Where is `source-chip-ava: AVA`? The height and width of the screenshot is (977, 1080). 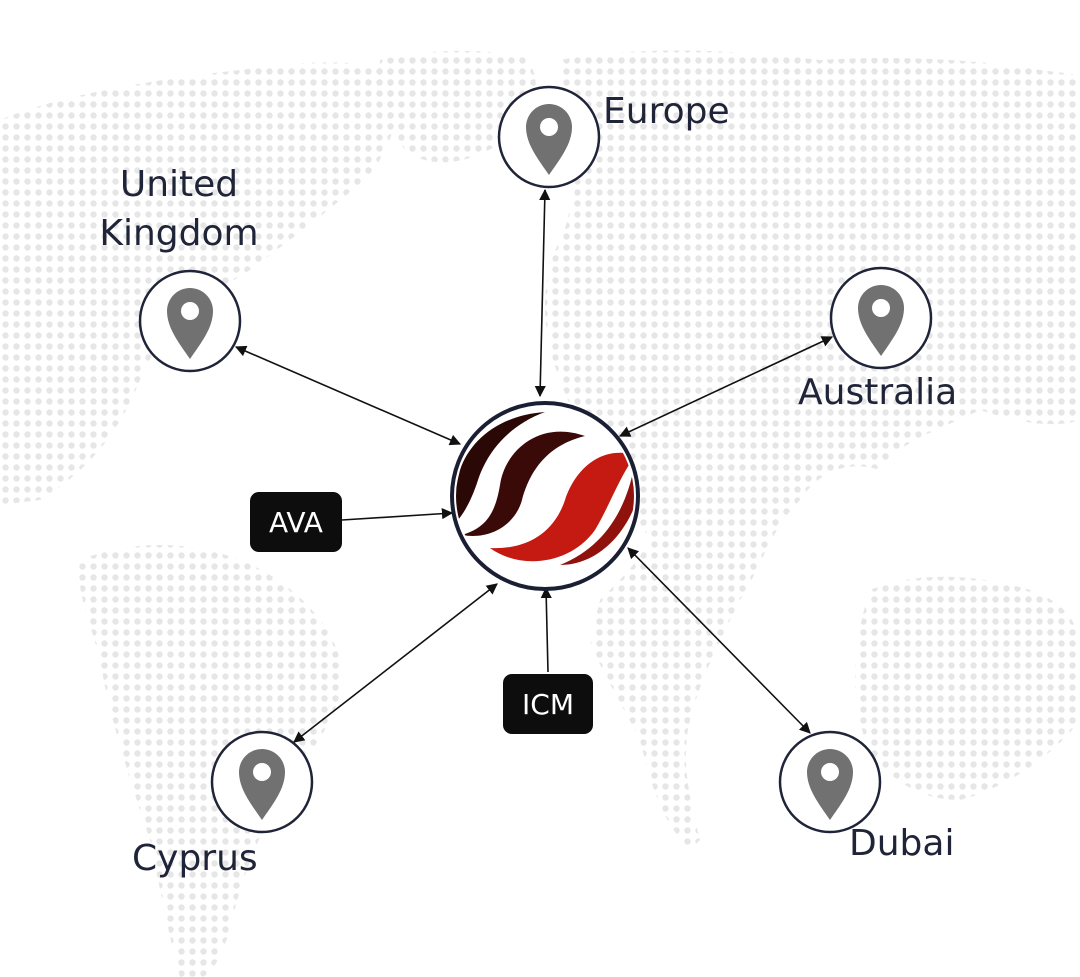
source-chip-ava: AVA is located at coordinates (296, 522).